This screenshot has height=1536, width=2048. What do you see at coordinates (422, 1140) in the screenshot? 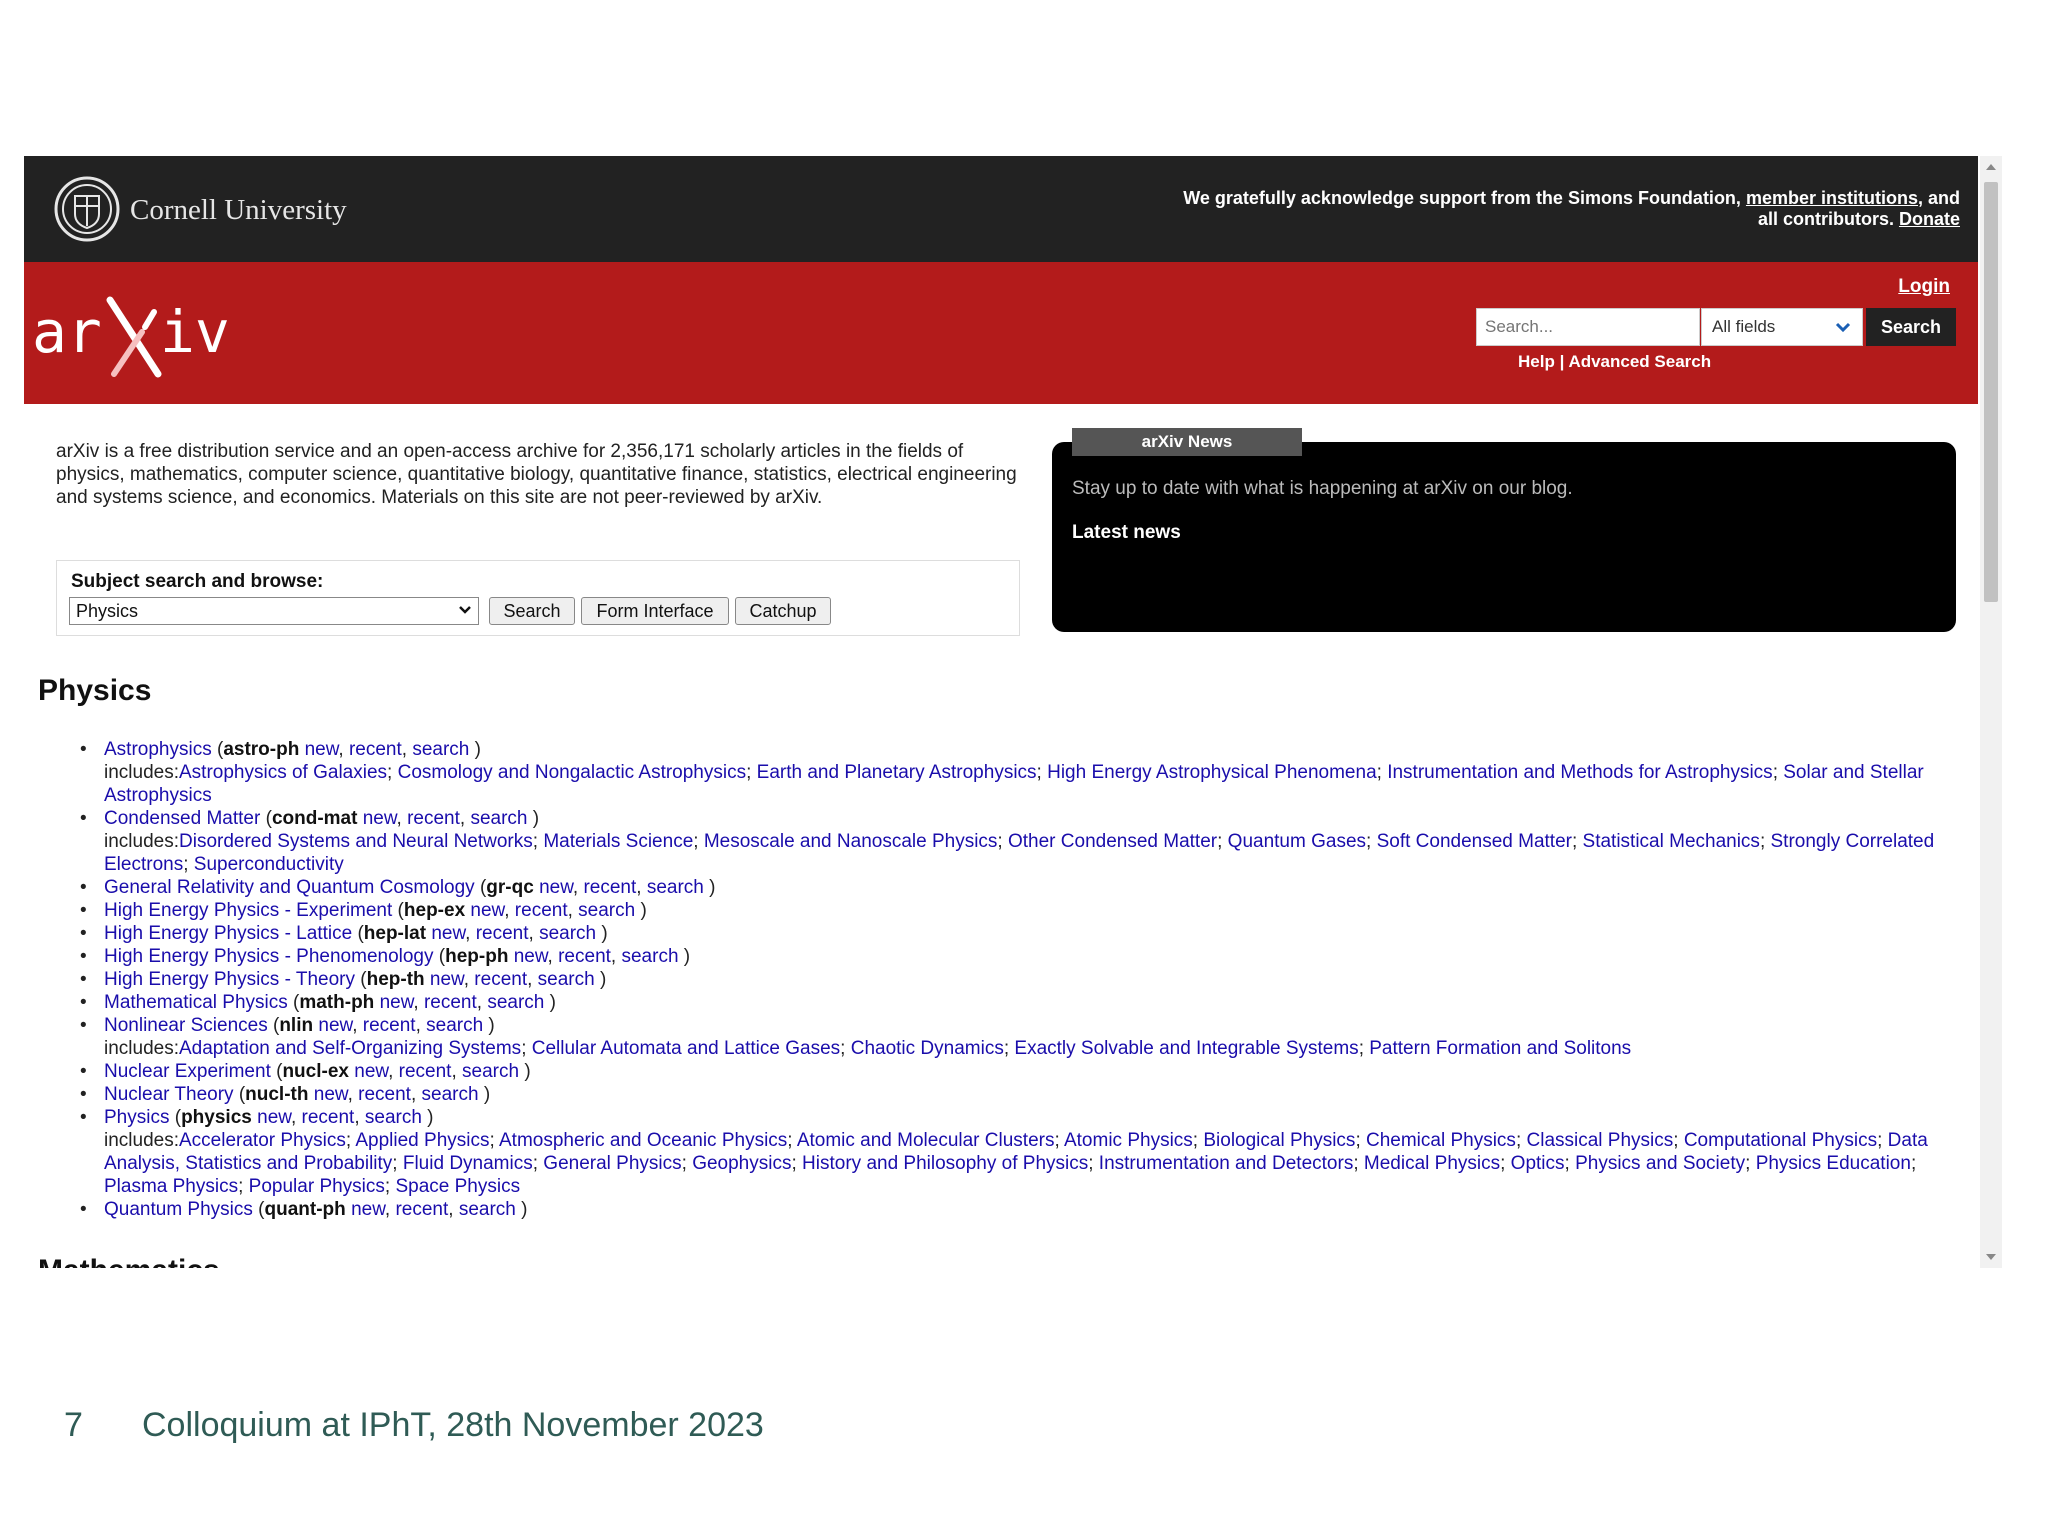
I see `category-link: Applied Physics` at bounding box center [422, 1140].